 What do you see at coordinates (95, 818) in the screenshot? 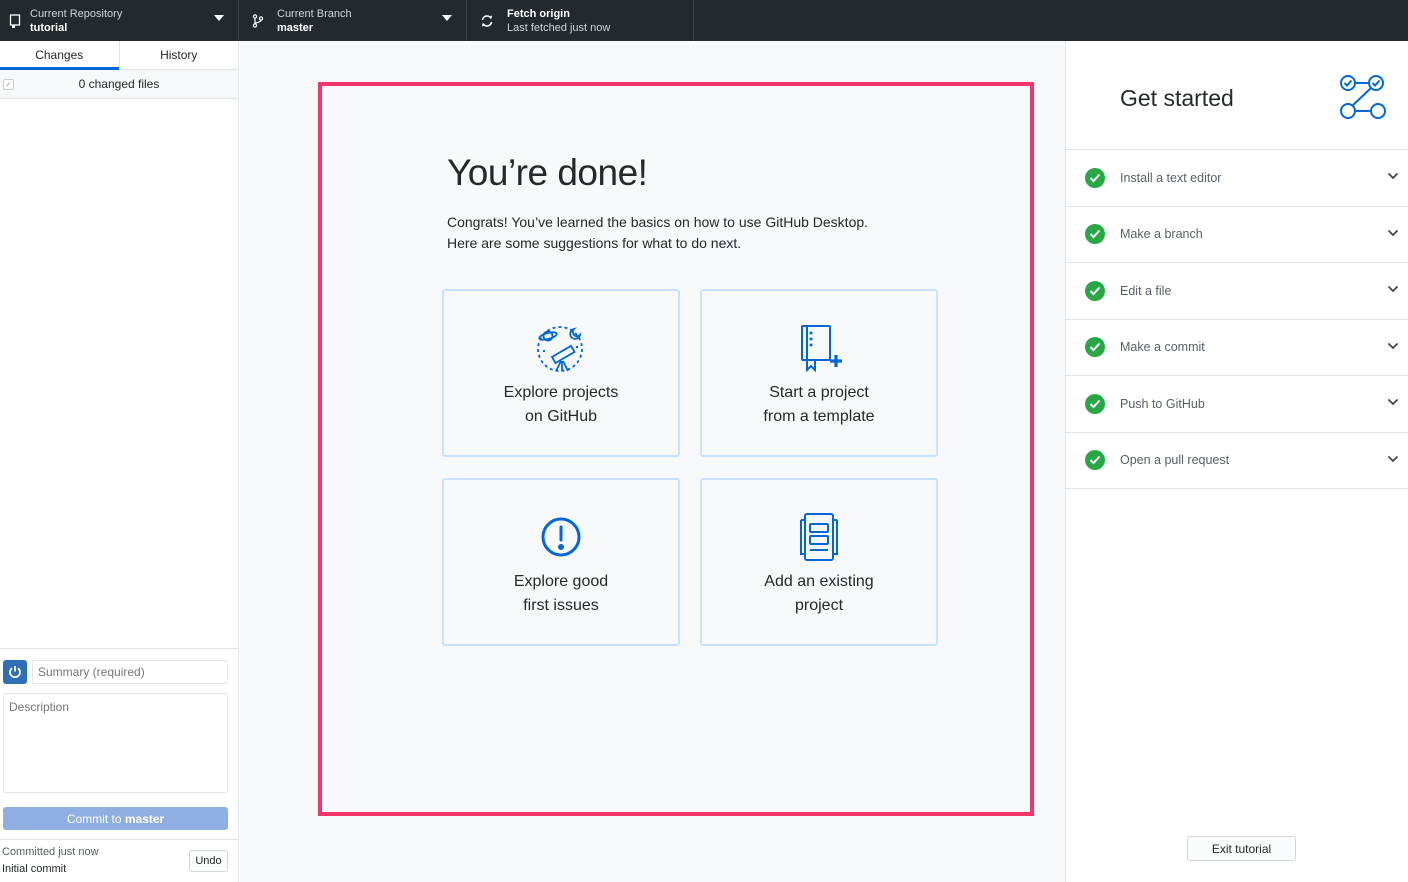
I see `commit-button-prefix: Commit to` at bounding box center [95, 818].